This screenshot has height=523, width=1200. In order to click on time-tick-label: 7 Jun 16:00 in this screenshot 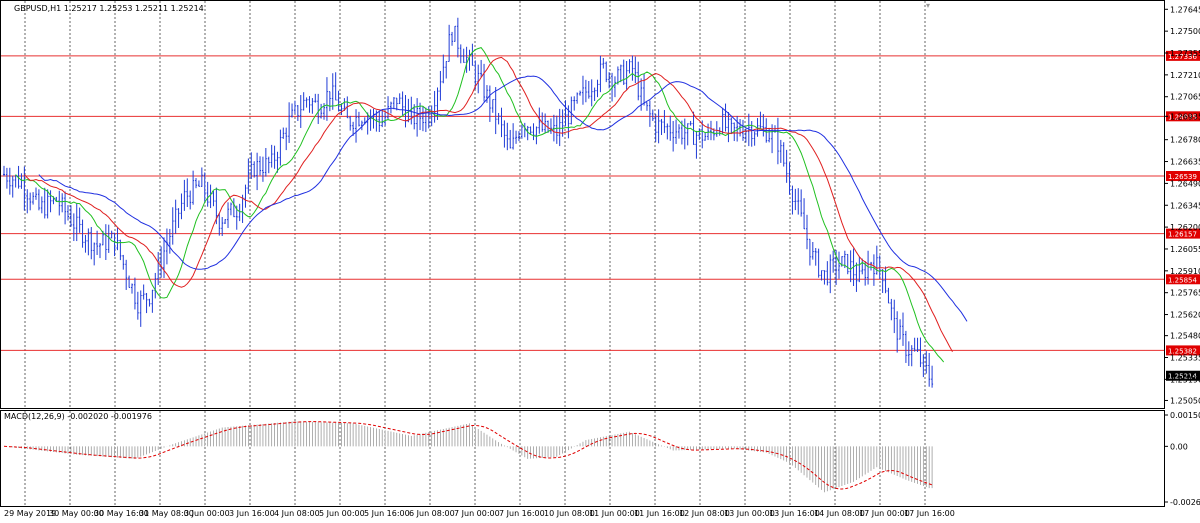, I will do `click(522, 513)`.